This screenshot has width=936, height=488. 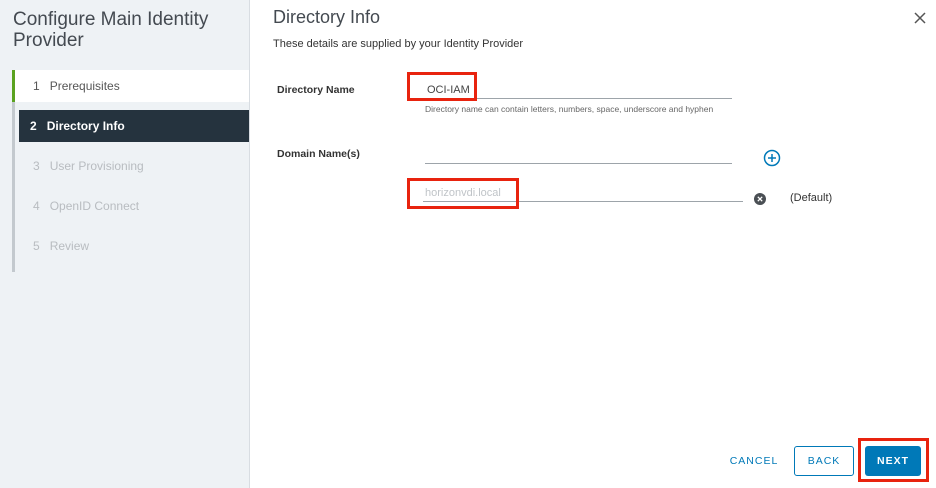 I want to click on step-number: 4, so click(x=36, y=206).